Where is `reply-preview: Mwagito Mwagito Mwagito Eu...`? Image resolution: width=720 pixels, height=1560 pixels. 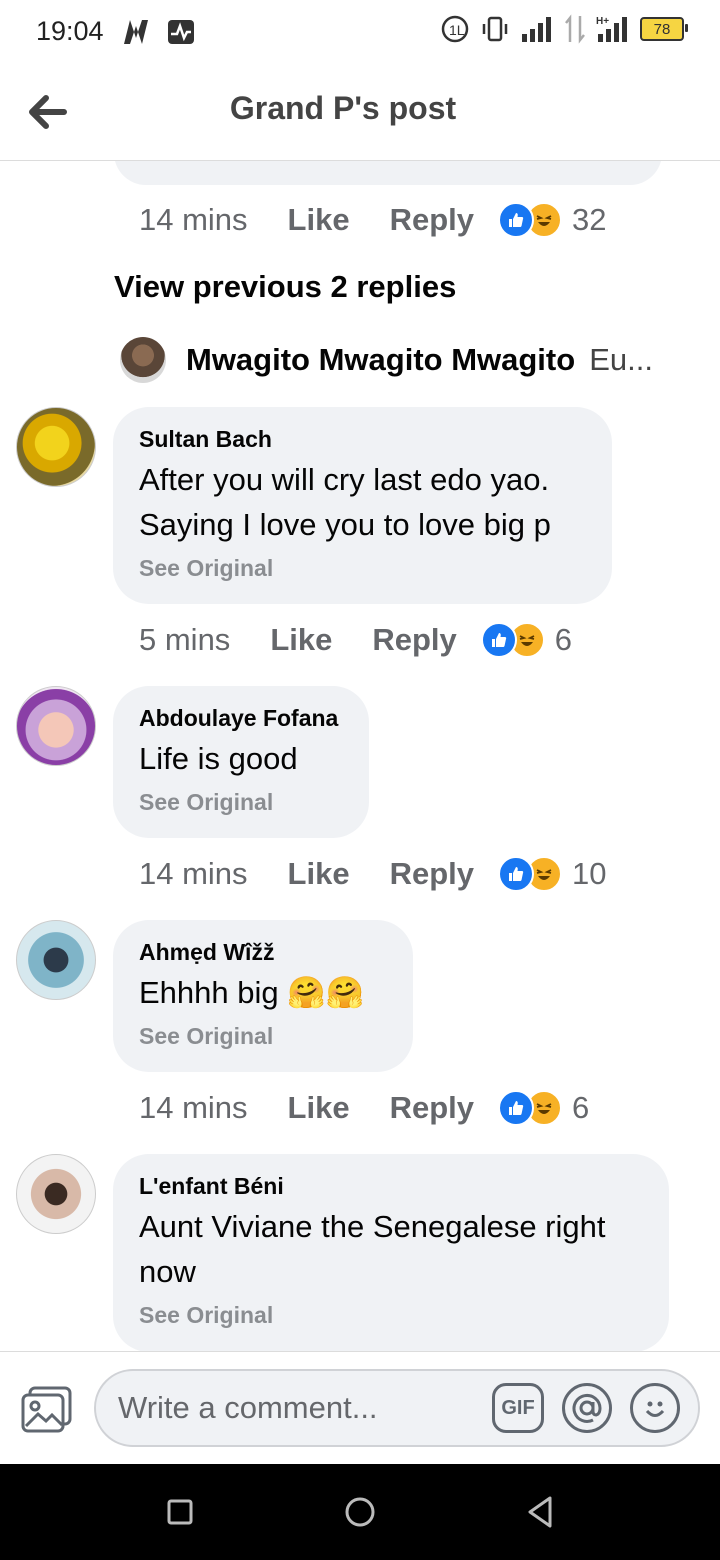 reply-preview: Mwagito Mwagito Mwagito Eu... is located at coordinates (400, 360).